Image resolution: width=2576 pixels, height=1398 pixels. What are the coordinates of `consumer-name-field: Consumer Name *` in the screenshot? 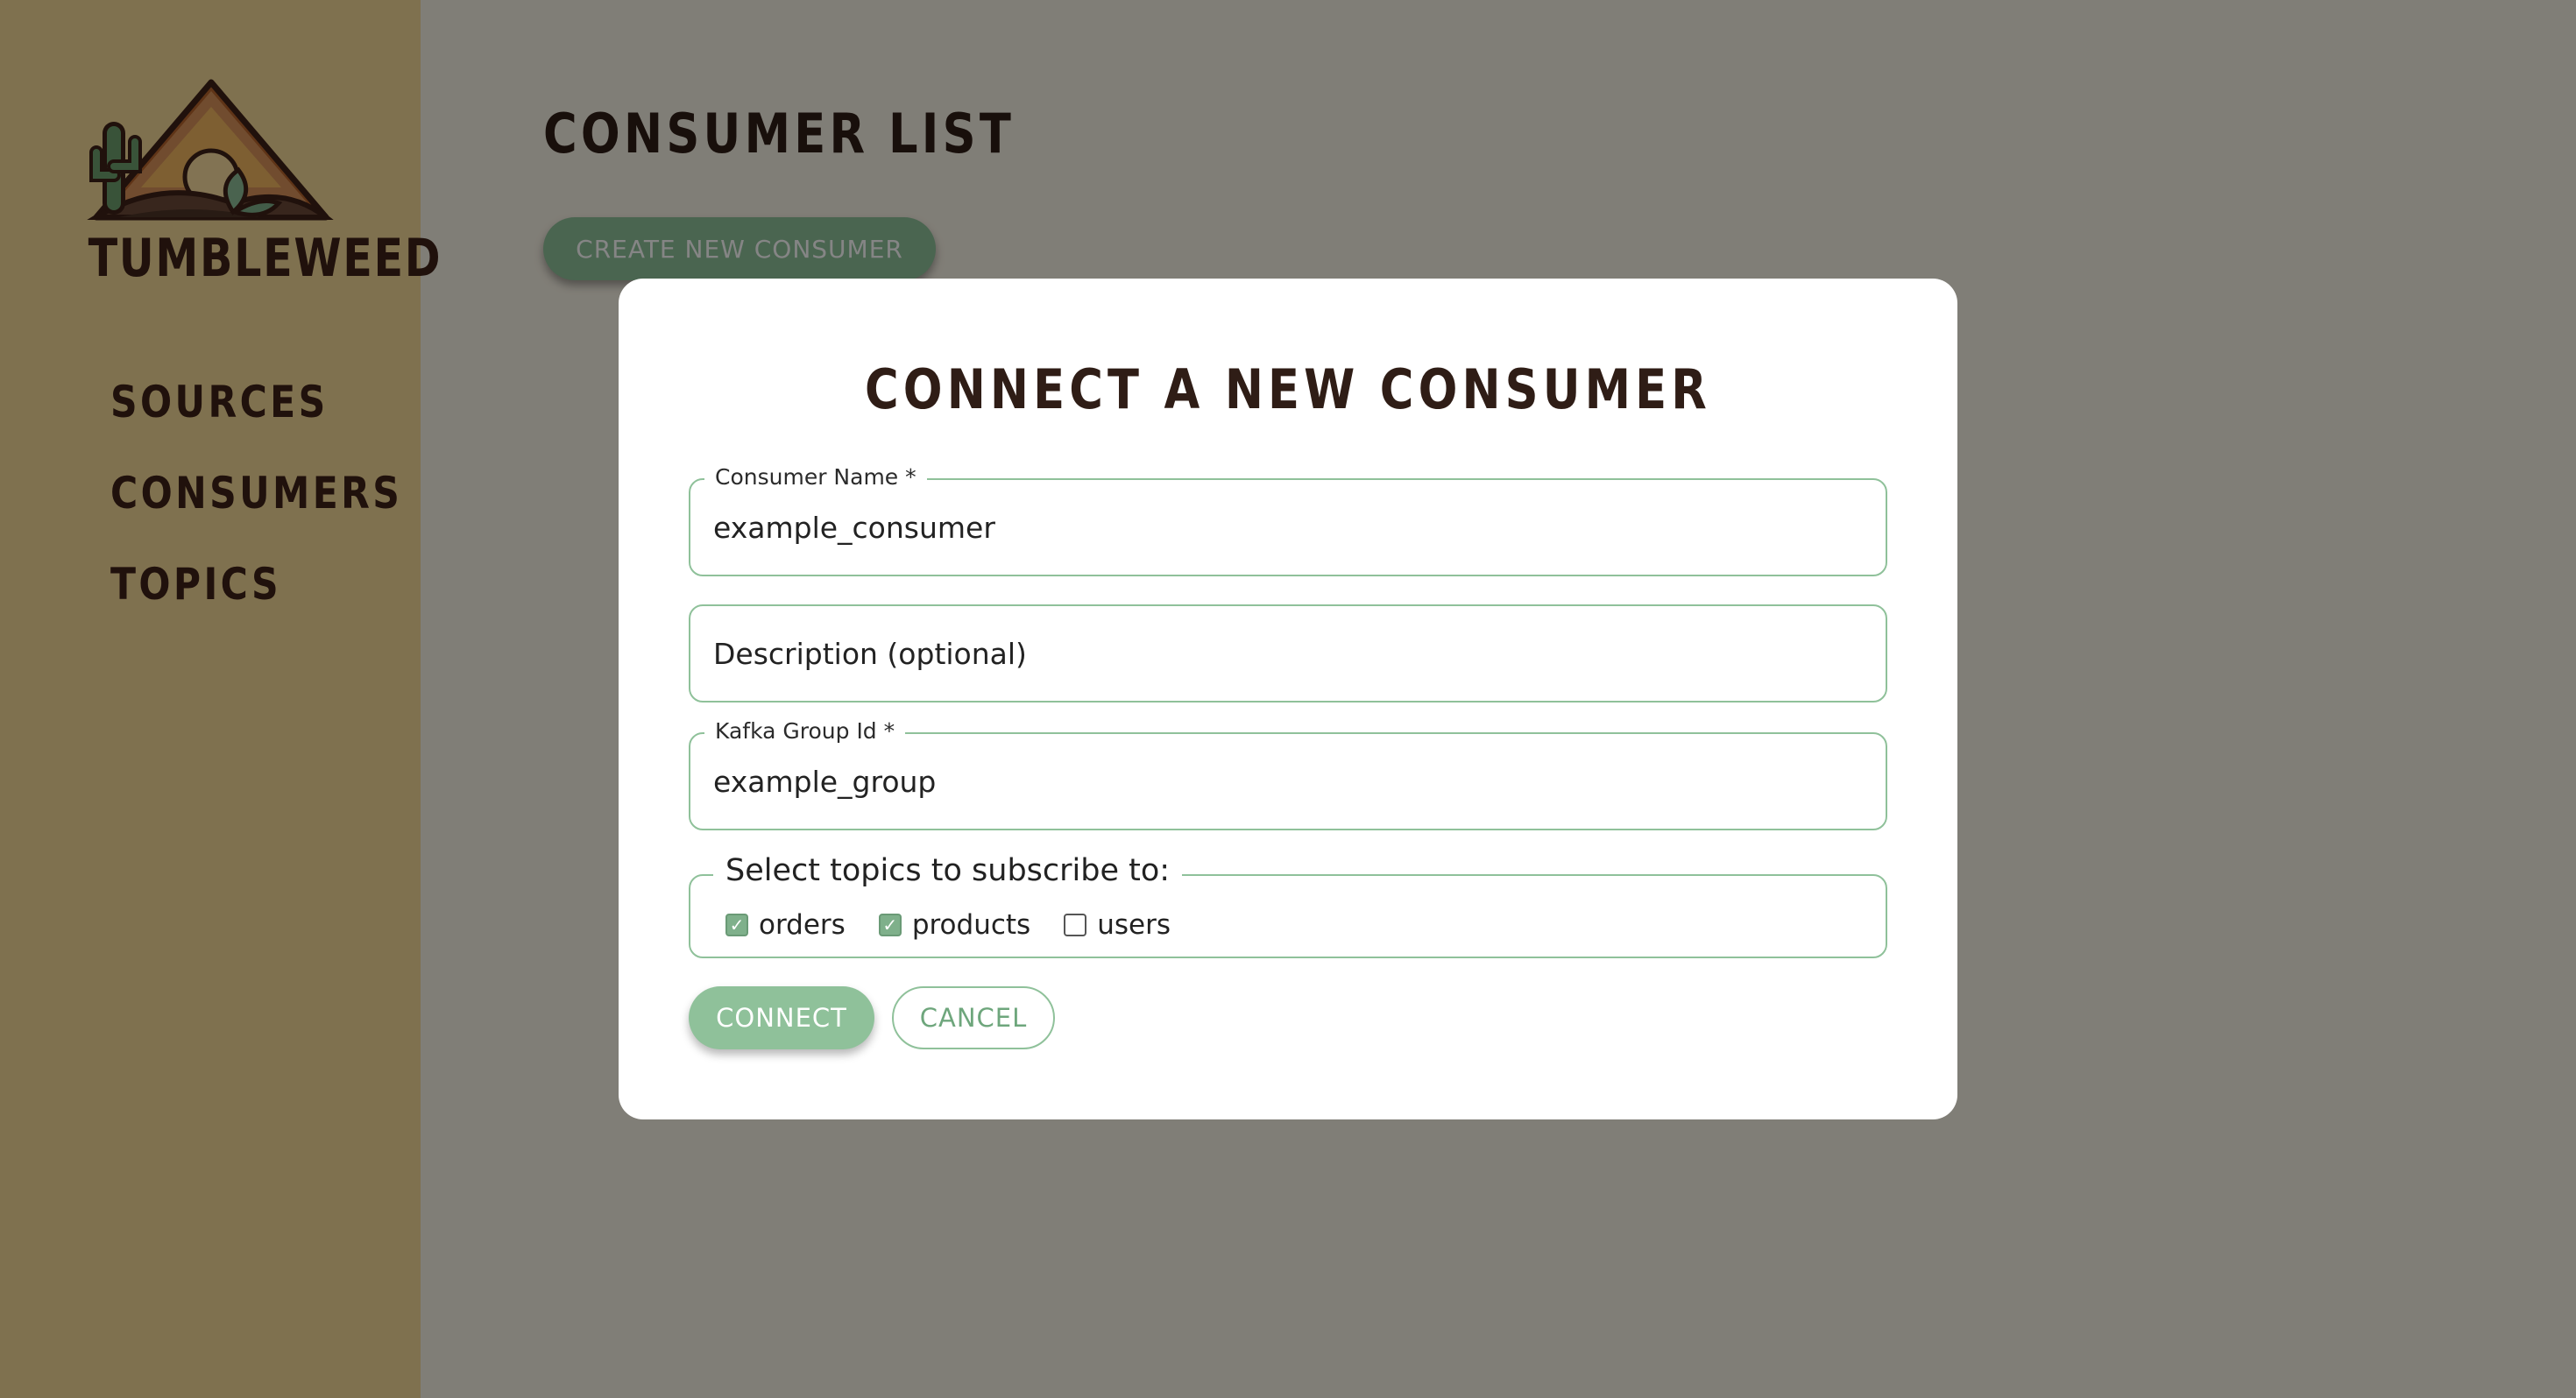 It's located at (1288, 520).